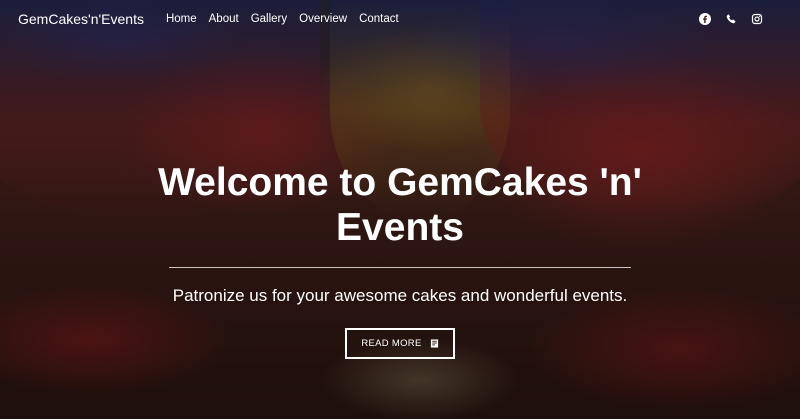 This screenshot has width=800, height=419. Describe the element at coordinates (224, 19) in the screenshot. I see `nav-link-about: About` at that location.